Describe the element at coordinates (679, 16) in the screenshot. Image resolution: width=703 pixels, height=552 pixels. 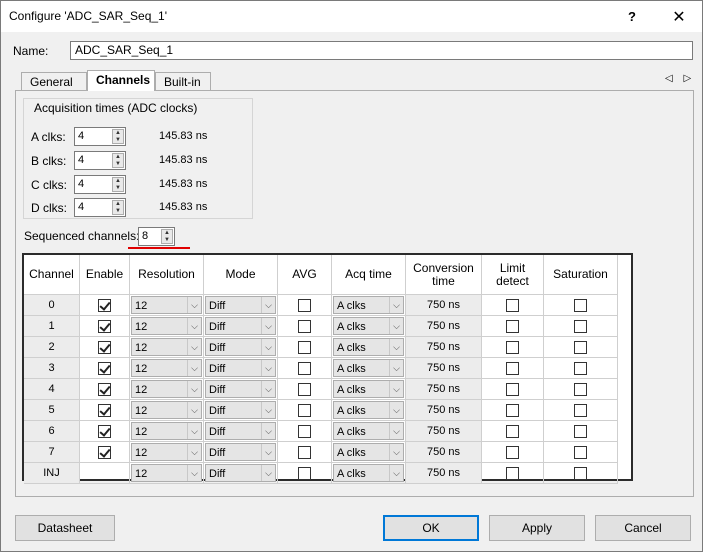
I see `close-icon: ✕` at that location.